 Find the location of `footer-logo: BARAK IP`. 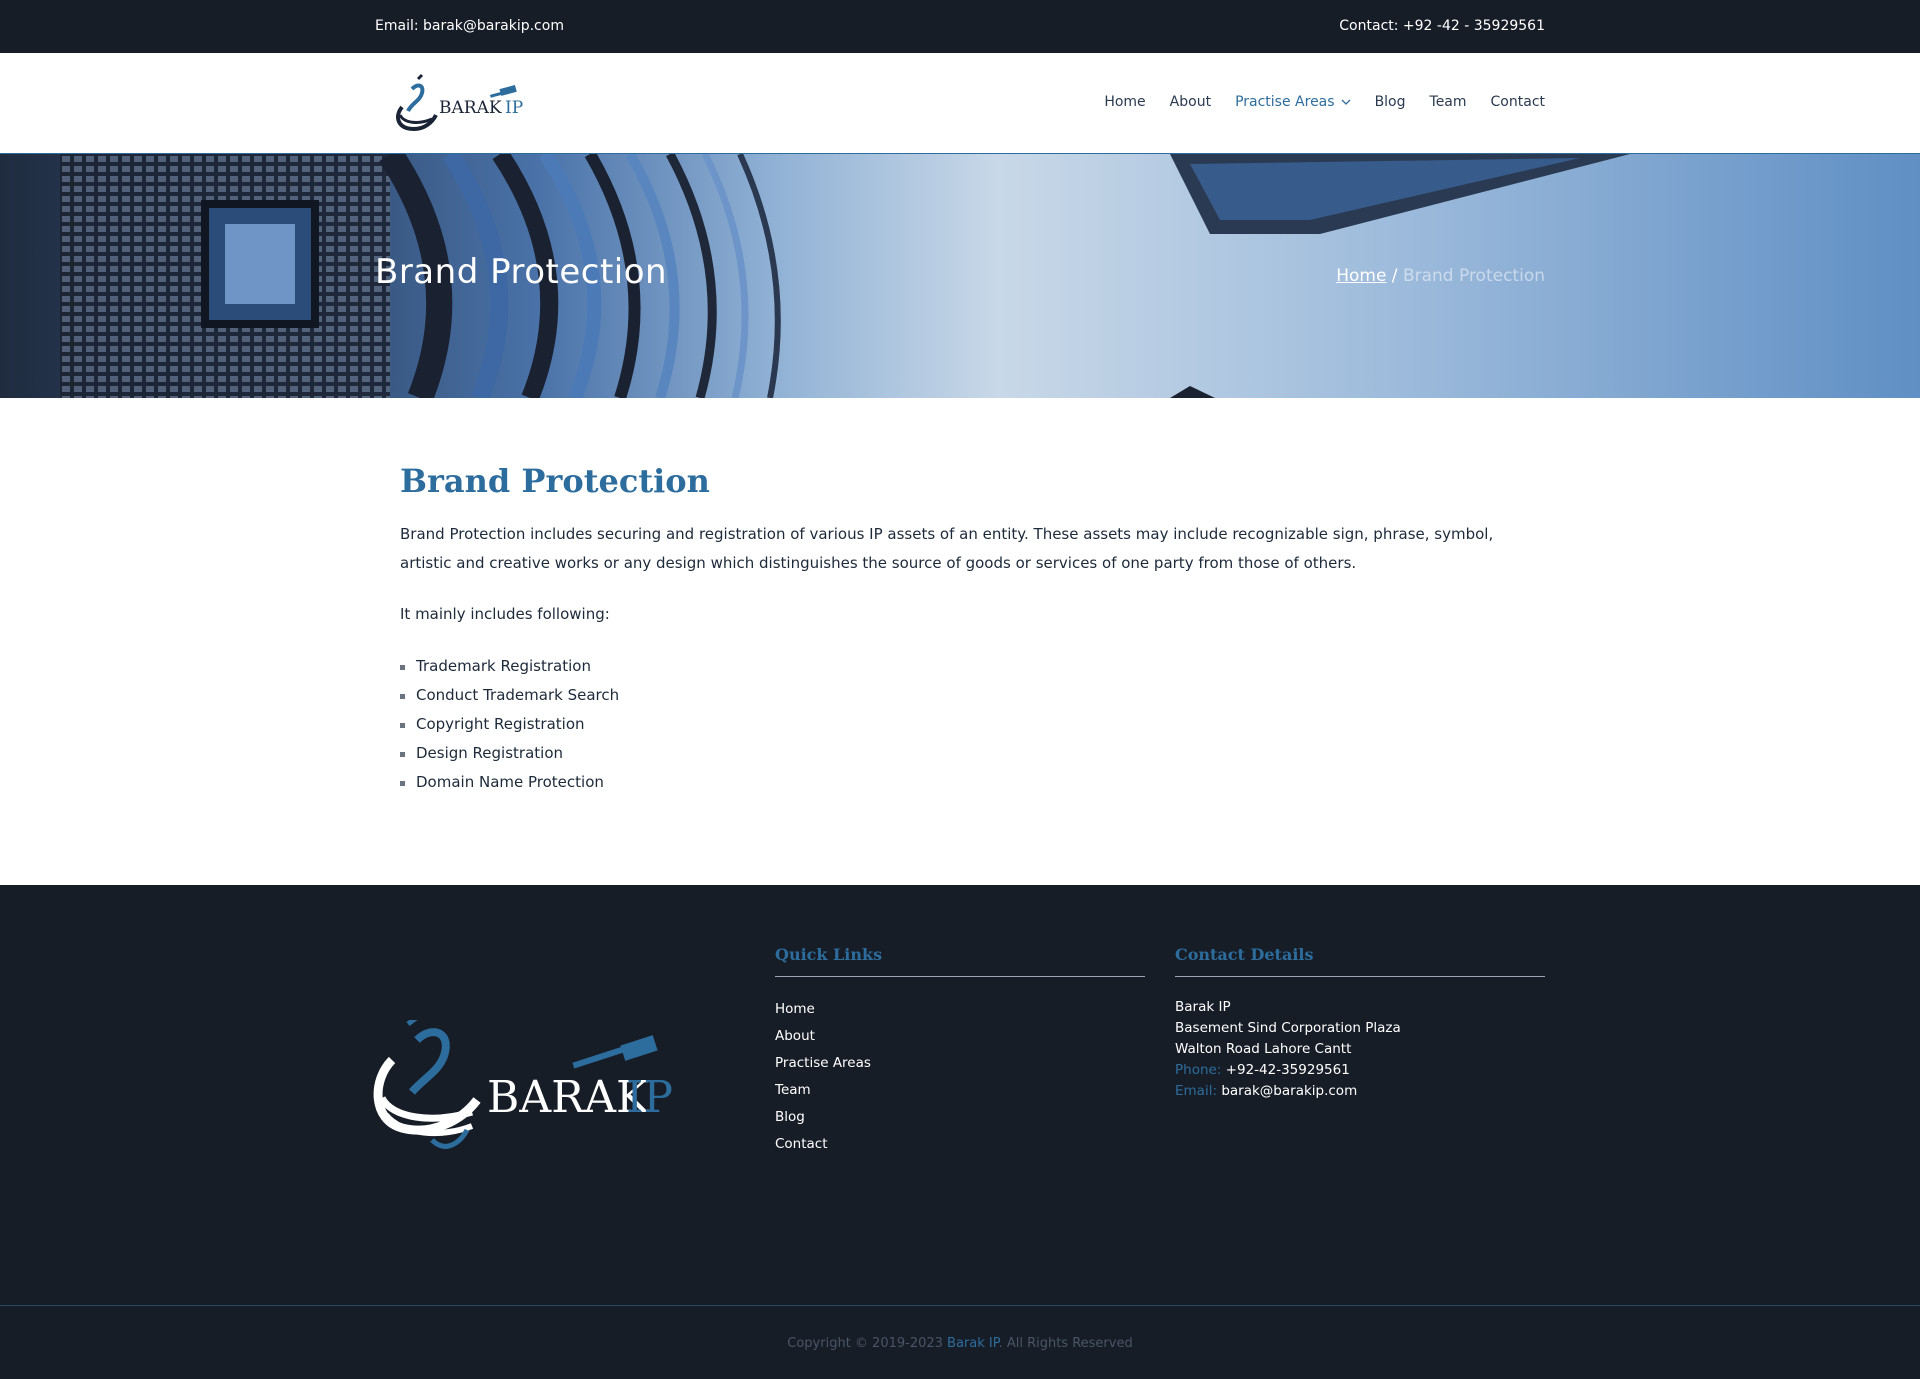

footer-logo: BARAK IP is located at coordinates (527, 1090).